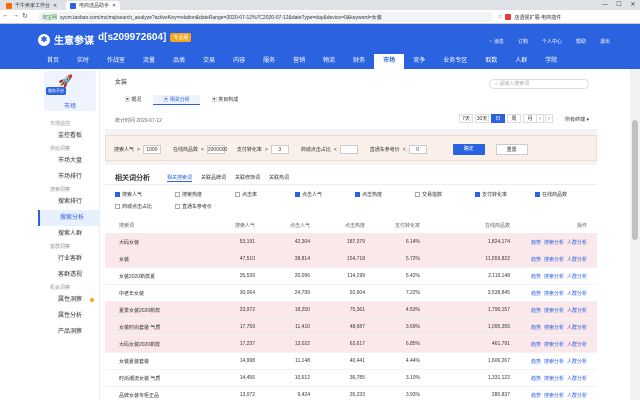 The image size is (640, 400). What do you see at coordinates (179, 61) in the screenshot?
I see `nav-item: 品类` at bounding box center [179, 61].